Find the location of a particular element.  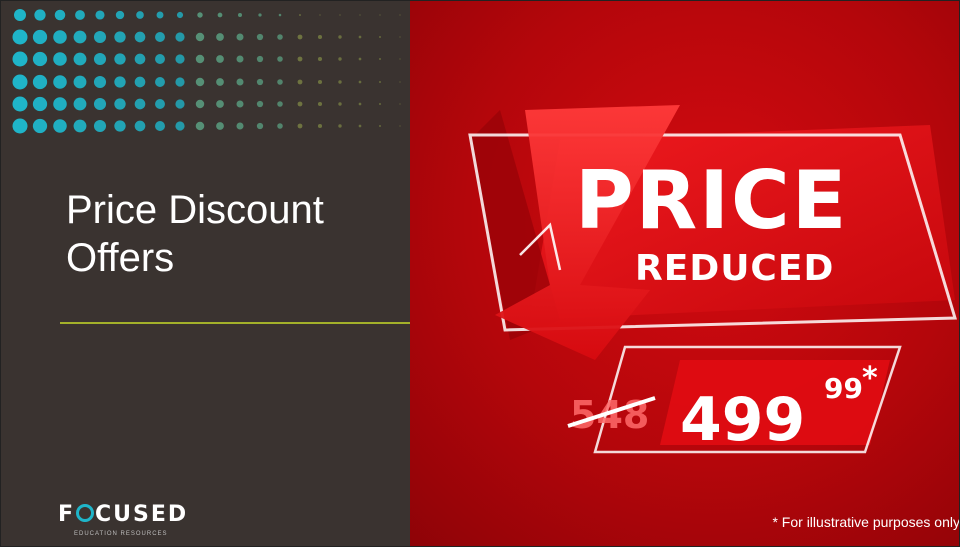

logo-tagline: EDUCATION RESOURCES is located at coordinates (121, 534).